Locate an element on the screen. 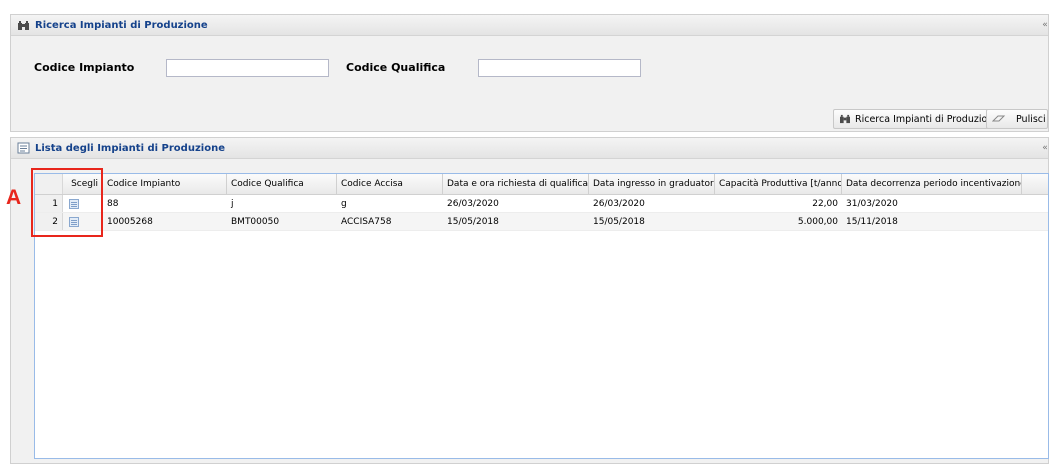 The height and width of the screenshot is (464, 1049). codice-impianto-label: Codice Impianto is located at coordinates (84, 67).